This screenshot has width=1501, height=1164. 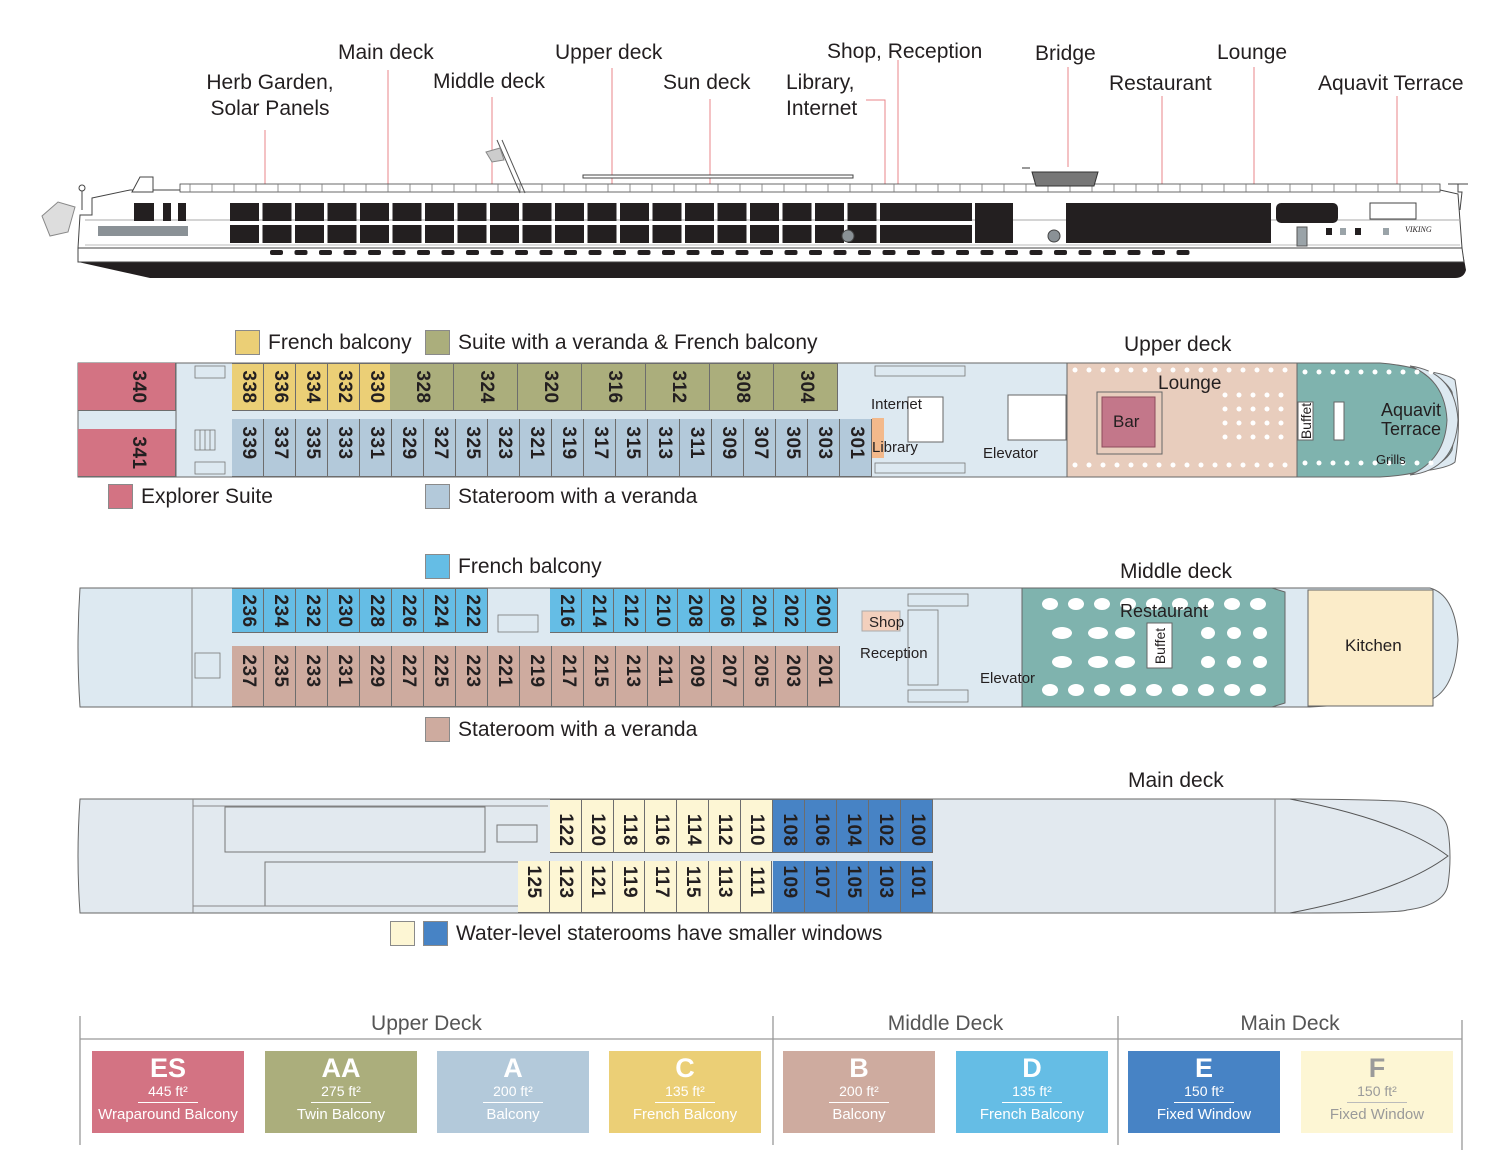 I want to click on group-title-middle: Middle Deck, so click(x=945, y=1023).